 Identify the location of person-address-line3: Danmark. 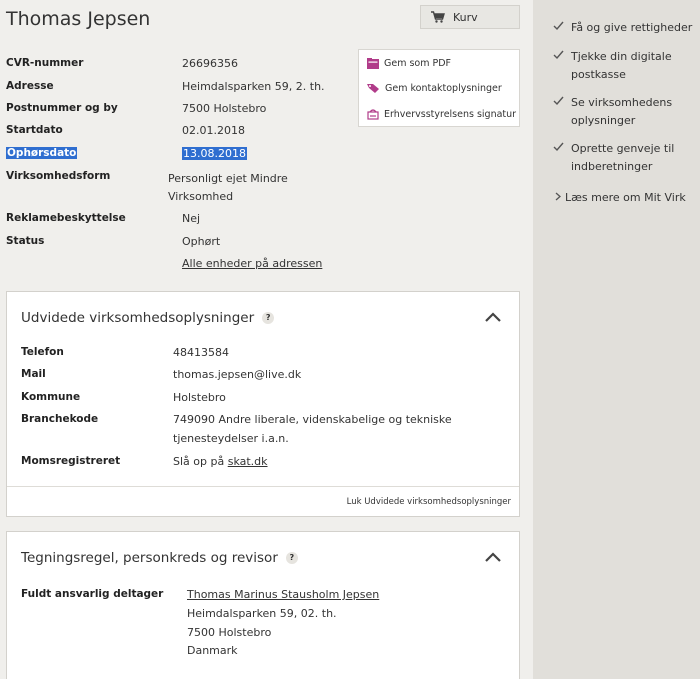
(212, 650).